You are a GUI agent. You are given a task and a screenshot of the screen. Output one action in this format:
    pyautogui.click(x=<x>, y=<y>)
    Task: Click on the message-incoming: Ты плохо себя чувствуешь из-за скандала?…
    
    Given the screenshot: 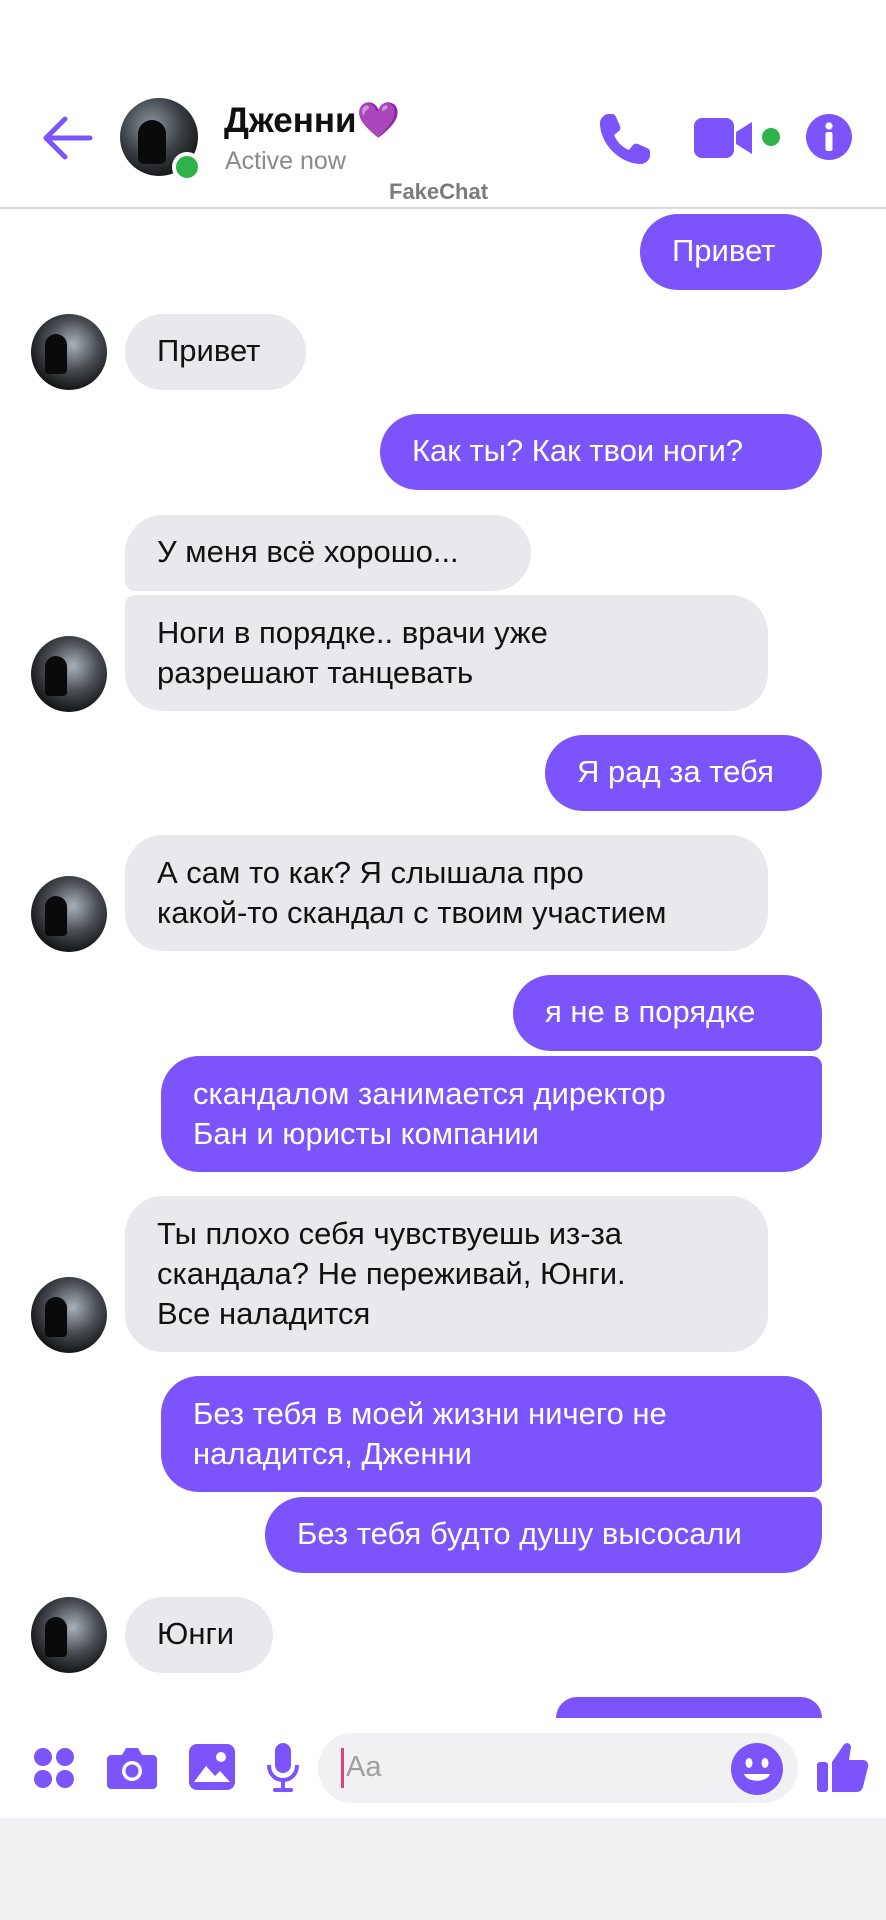 What is the action you would take?
    pyautogui.click(x=446, y=1274)
    